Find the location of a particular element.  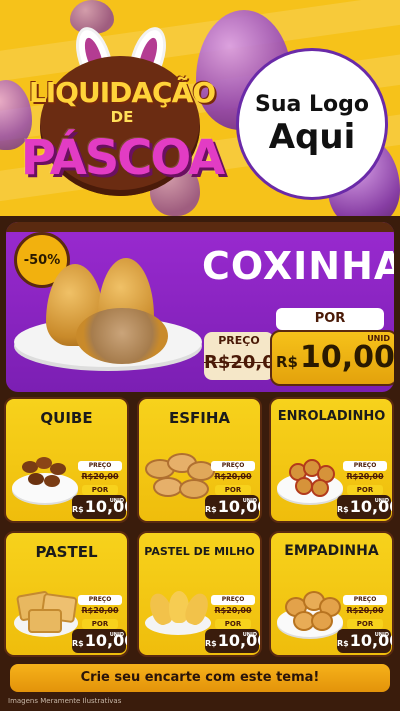

pastel-de-milho-icon is located at coordinates (178, 613).